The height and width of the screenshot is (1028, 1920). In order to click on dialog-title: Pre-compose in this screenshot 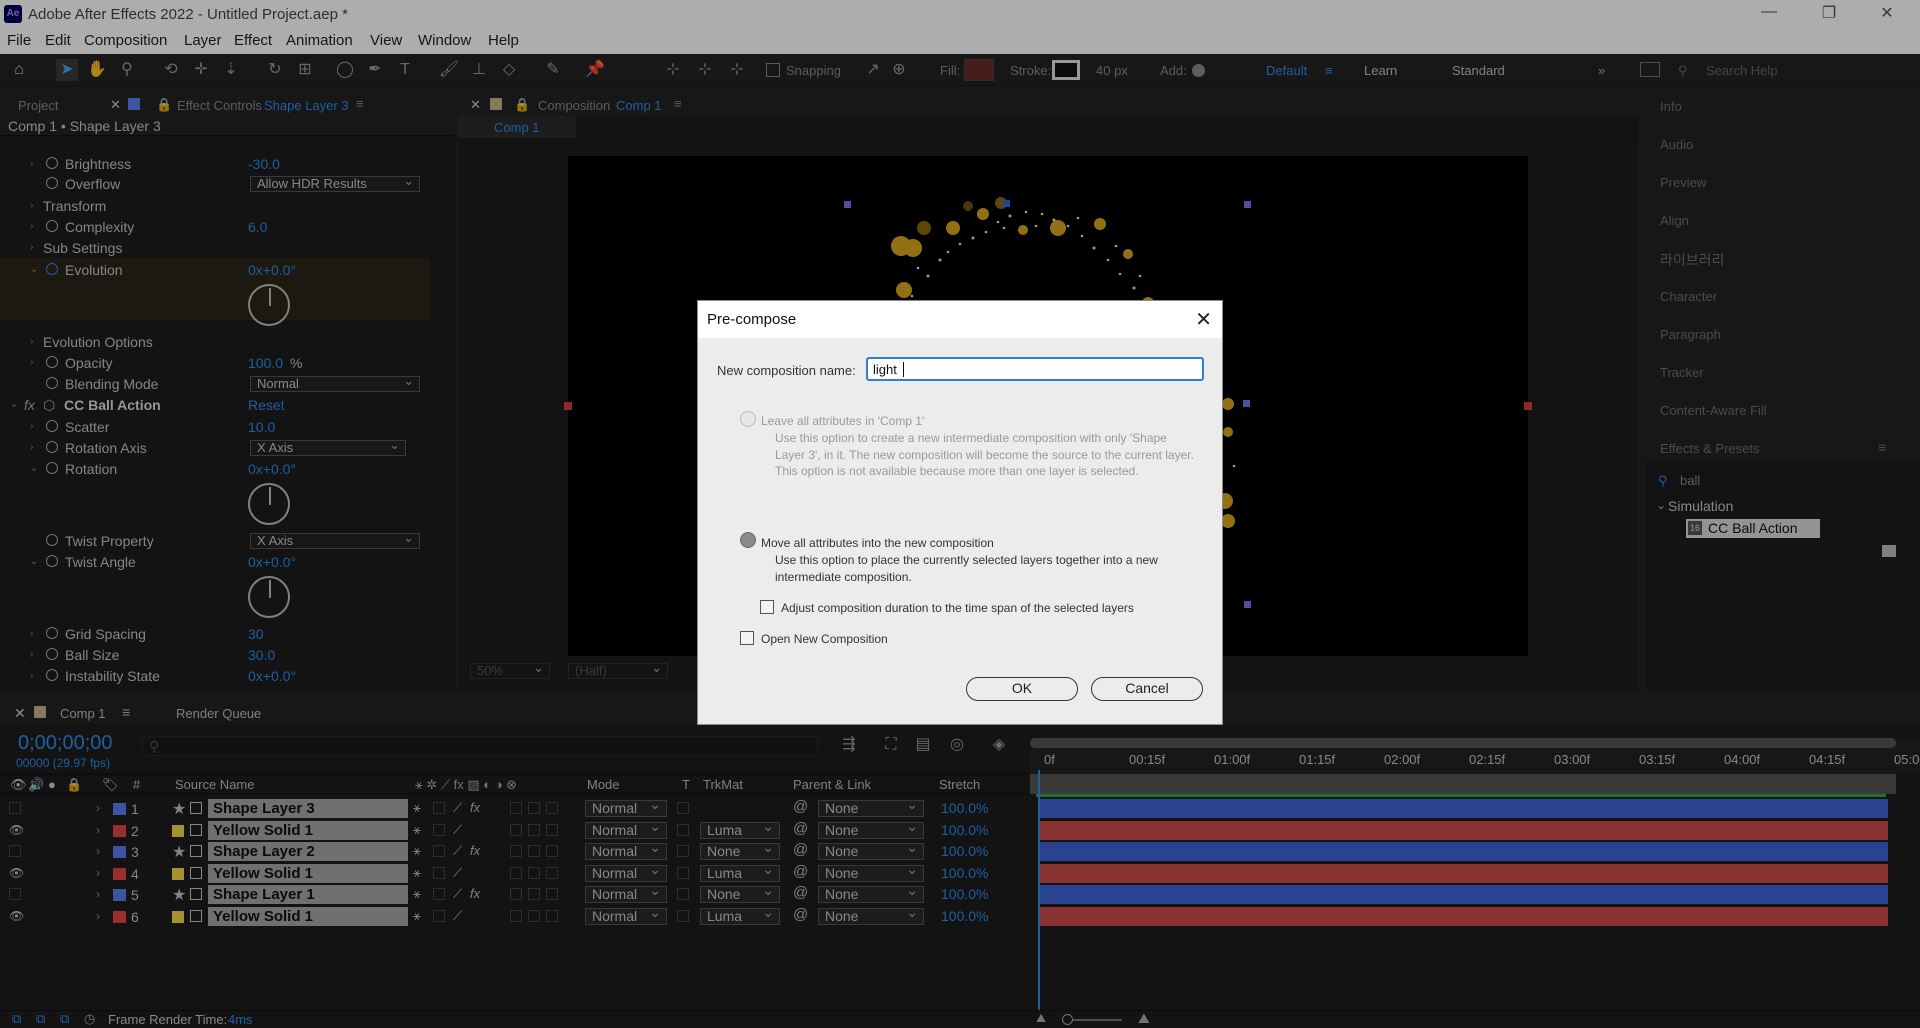, I will do `click(960, 319)`.